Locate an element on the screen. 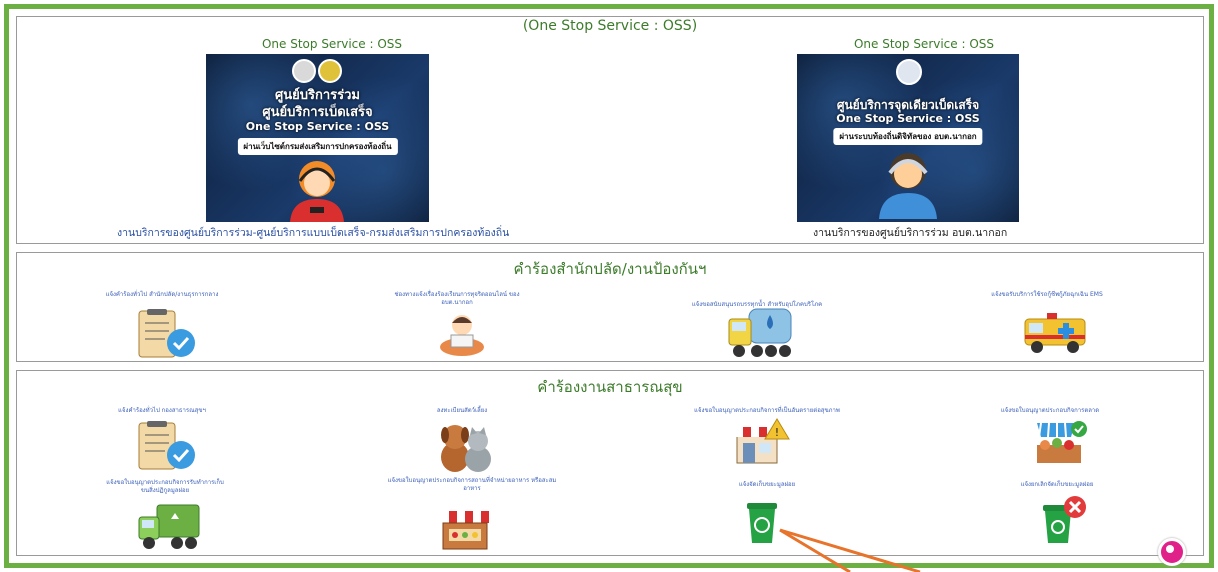  service-label: แจ้งขอใบอนุญาตประกอบกิจการตลาด is located at coordinates (1050, 410).